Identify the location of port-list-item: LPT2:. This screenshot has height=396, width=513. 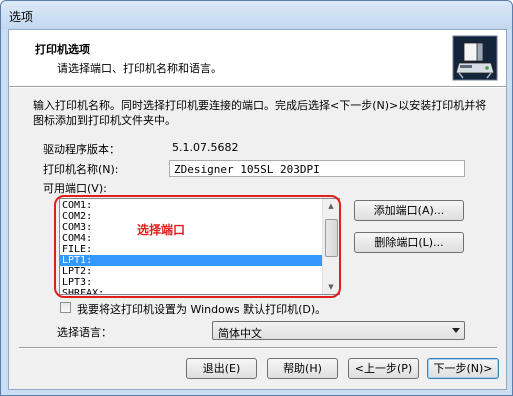
(191, 271).